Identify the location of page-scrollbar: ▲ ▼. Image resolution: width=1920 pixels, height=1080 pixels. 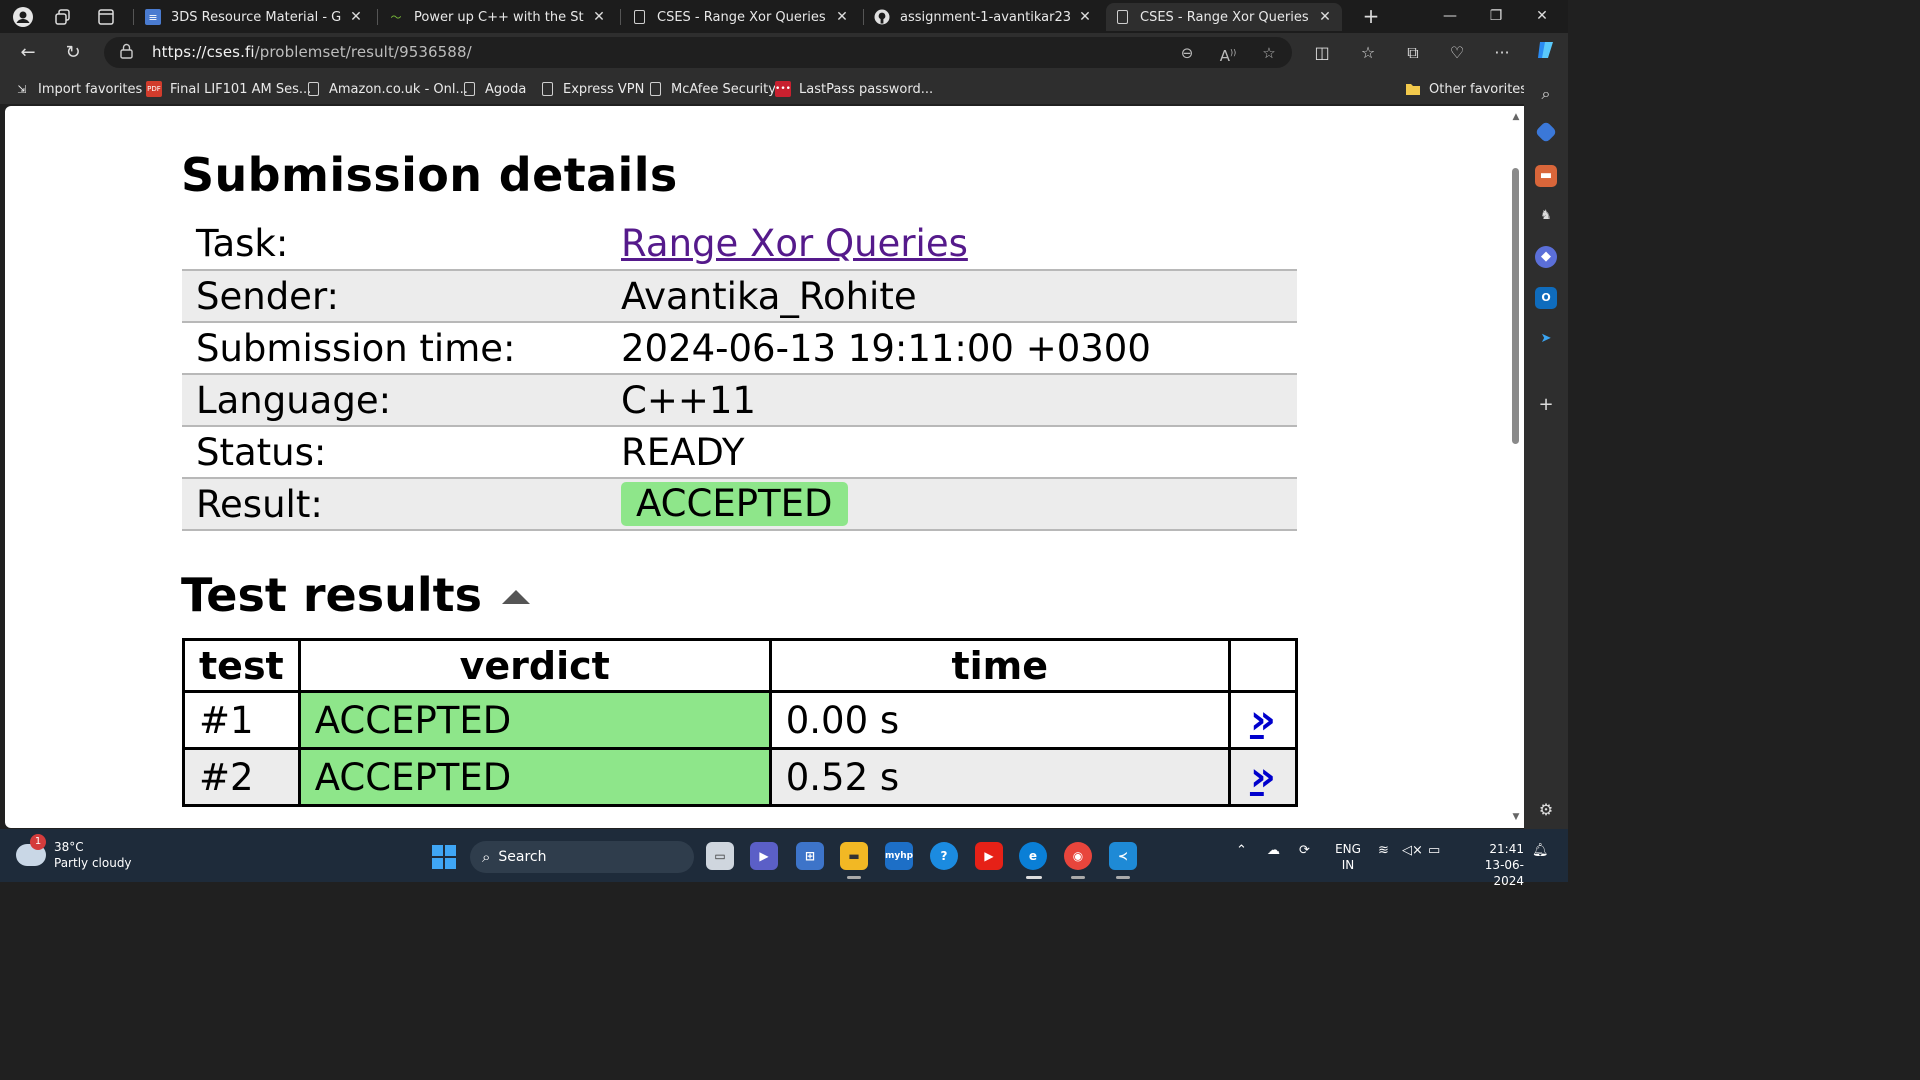
(1516, 467).